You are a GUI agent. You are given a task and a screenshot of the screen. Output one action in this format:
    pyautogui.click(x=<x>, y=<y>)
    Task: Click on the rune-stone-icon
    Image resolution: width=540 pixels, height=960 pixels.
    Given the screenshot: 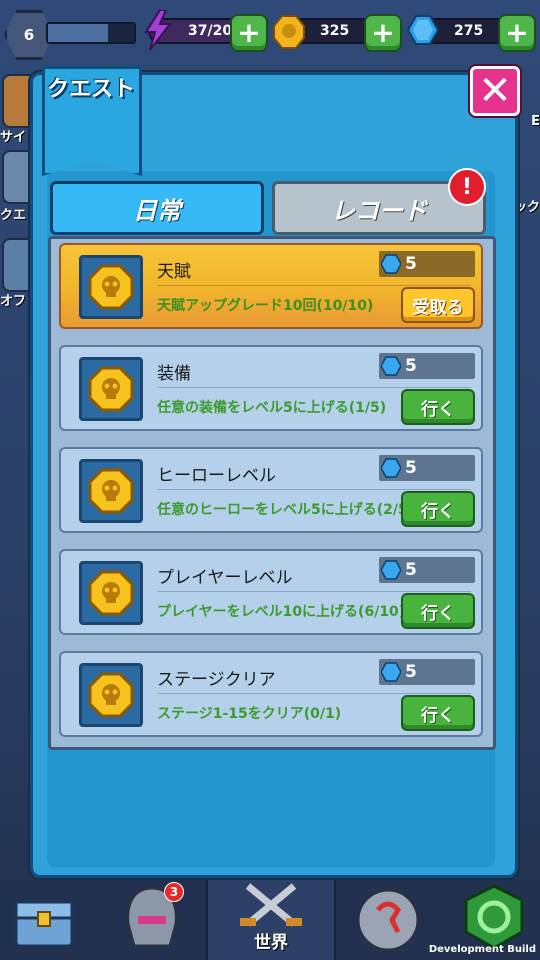 What is the action you would take?
    pyautogui.click(x=388, y=920)
    